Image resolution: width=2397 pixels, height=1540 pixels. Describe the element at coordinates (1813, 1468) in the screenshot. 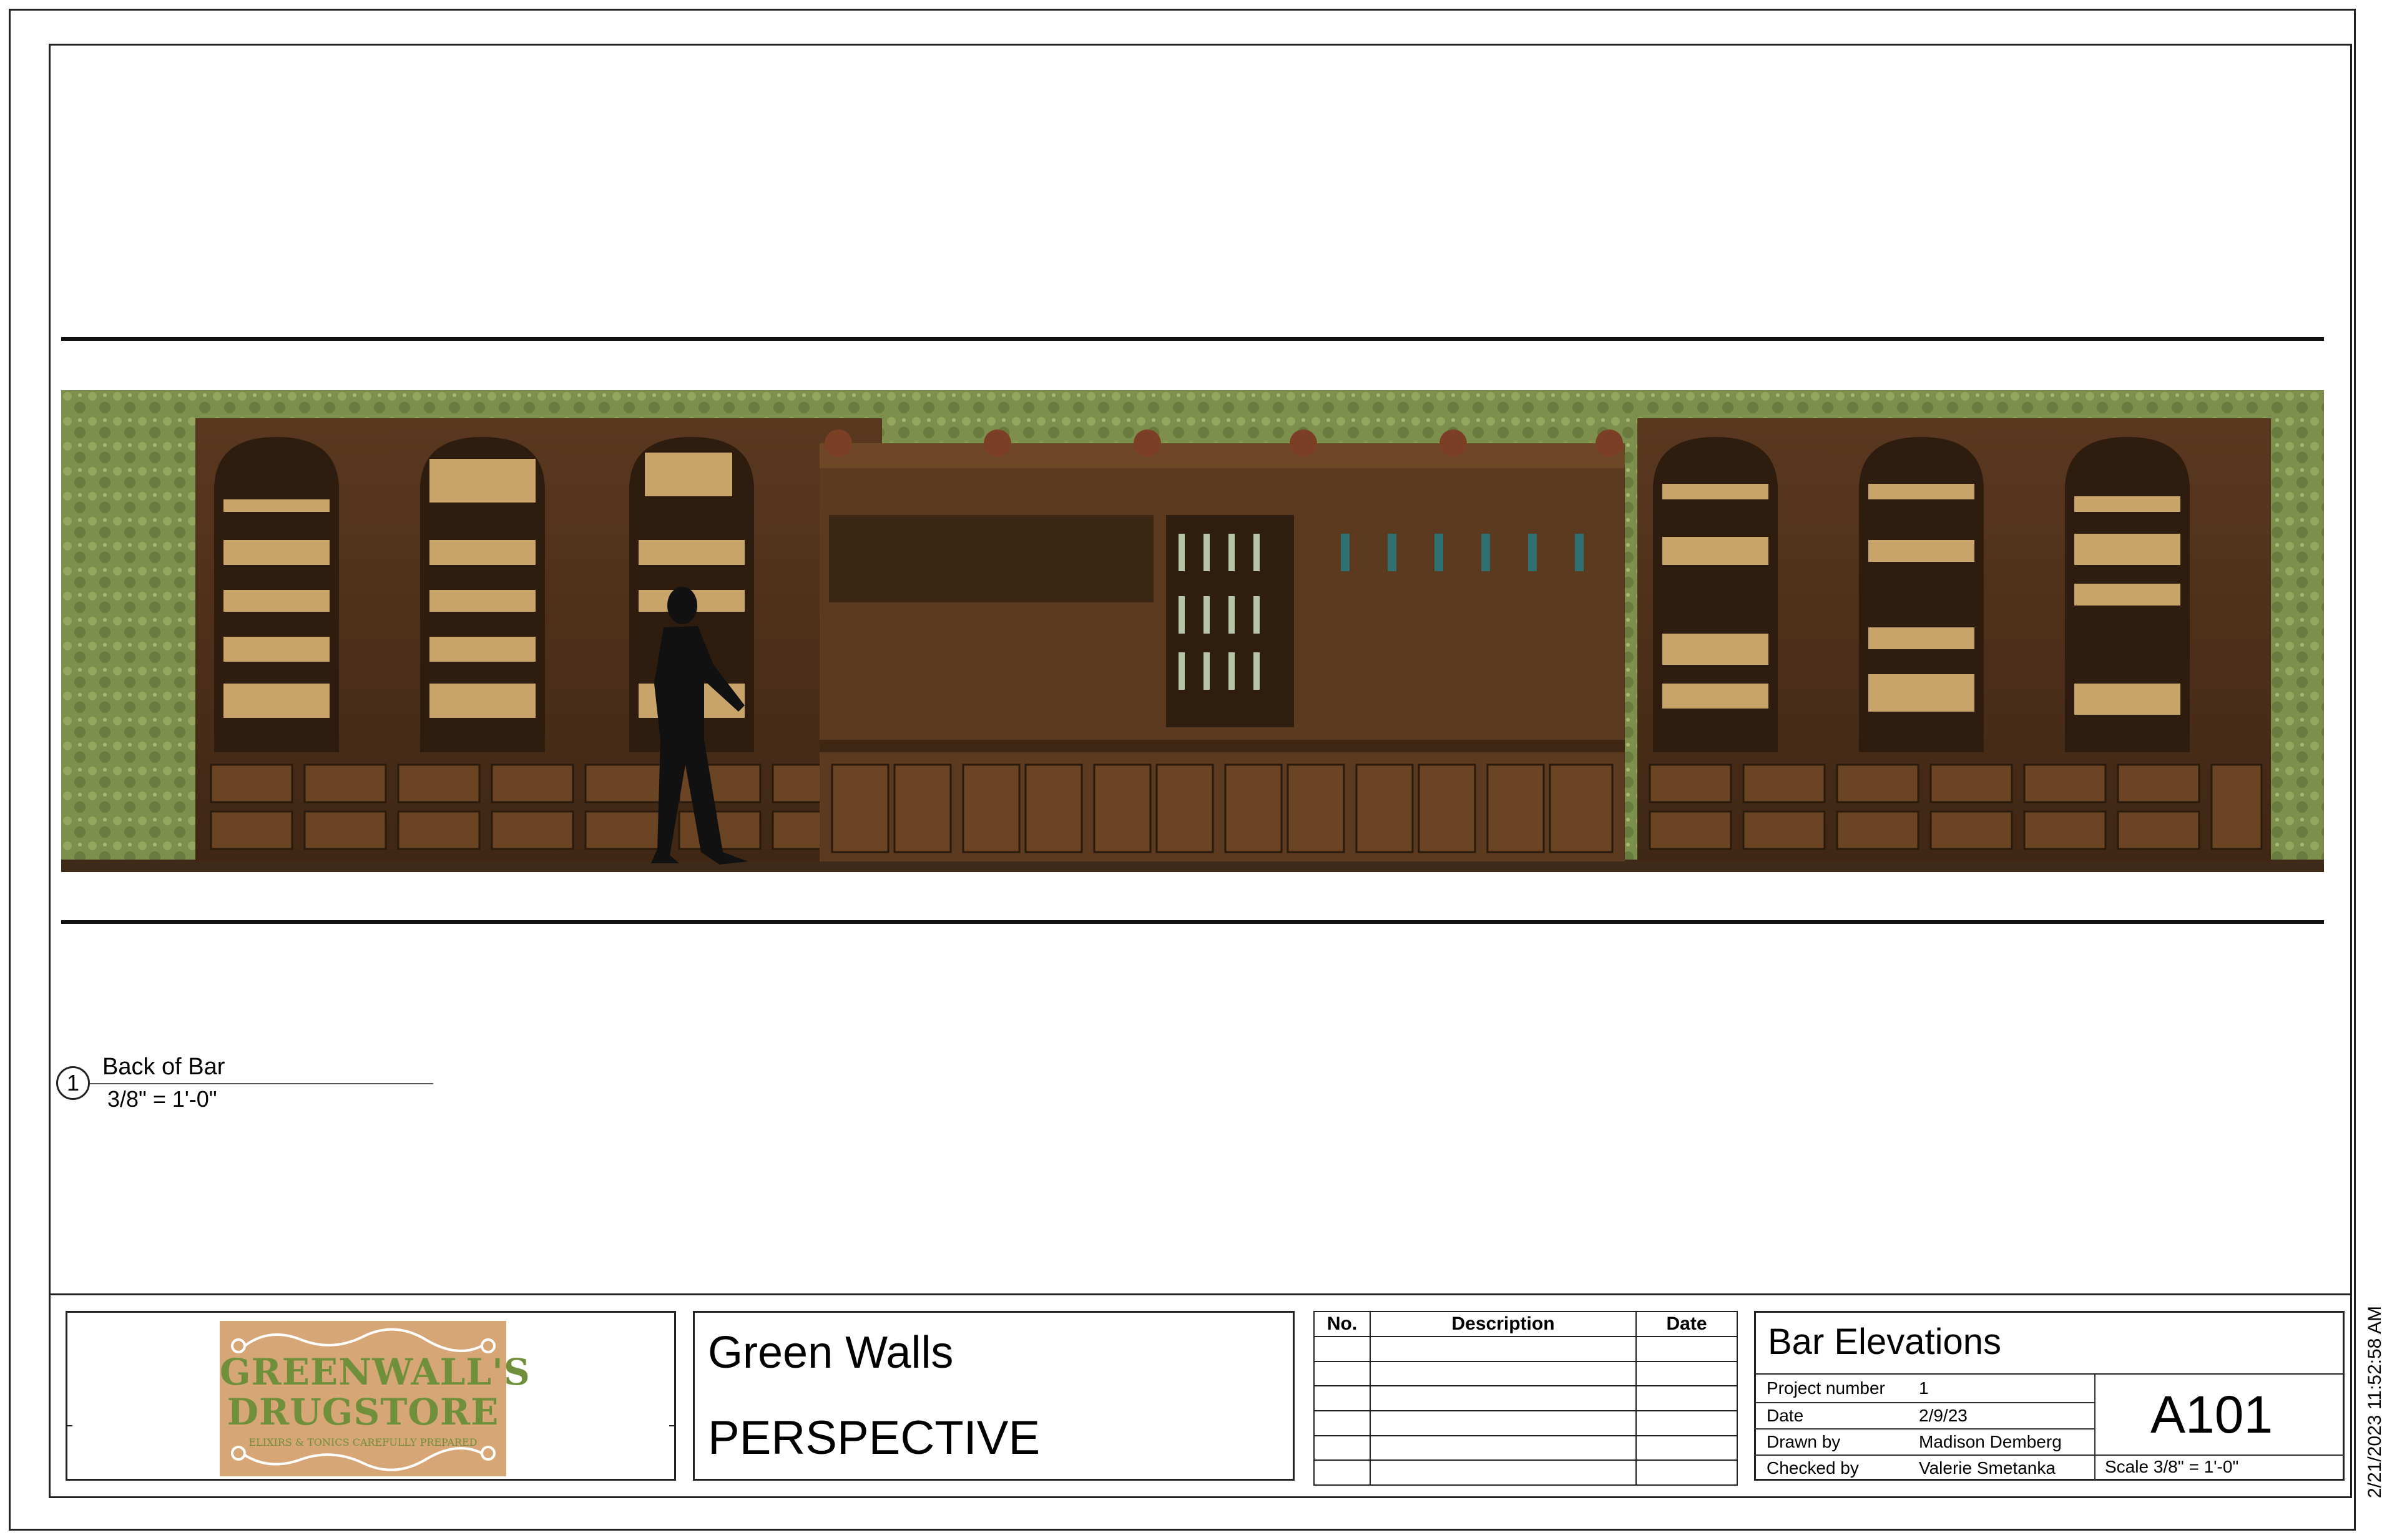

I see `checked-by-label: Checked by` at that location.